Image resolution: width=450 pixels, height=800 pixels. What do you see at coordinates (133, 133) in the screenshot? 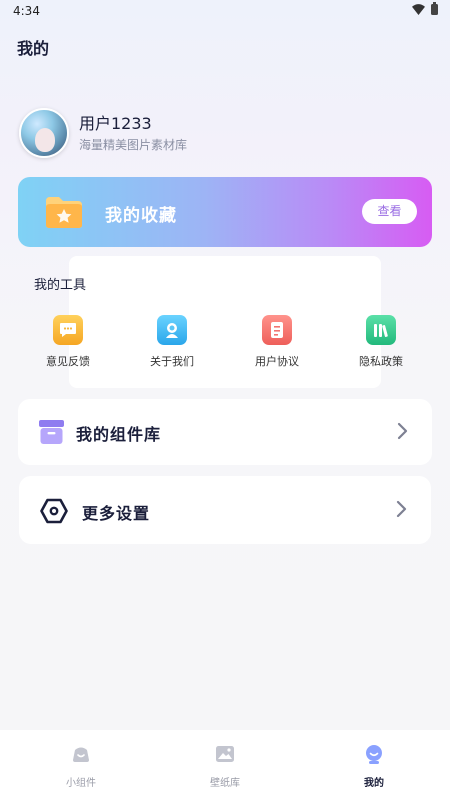
I see `profile-text: 用户1233 海量精美图片素材库` at bounding box center [133, 133].